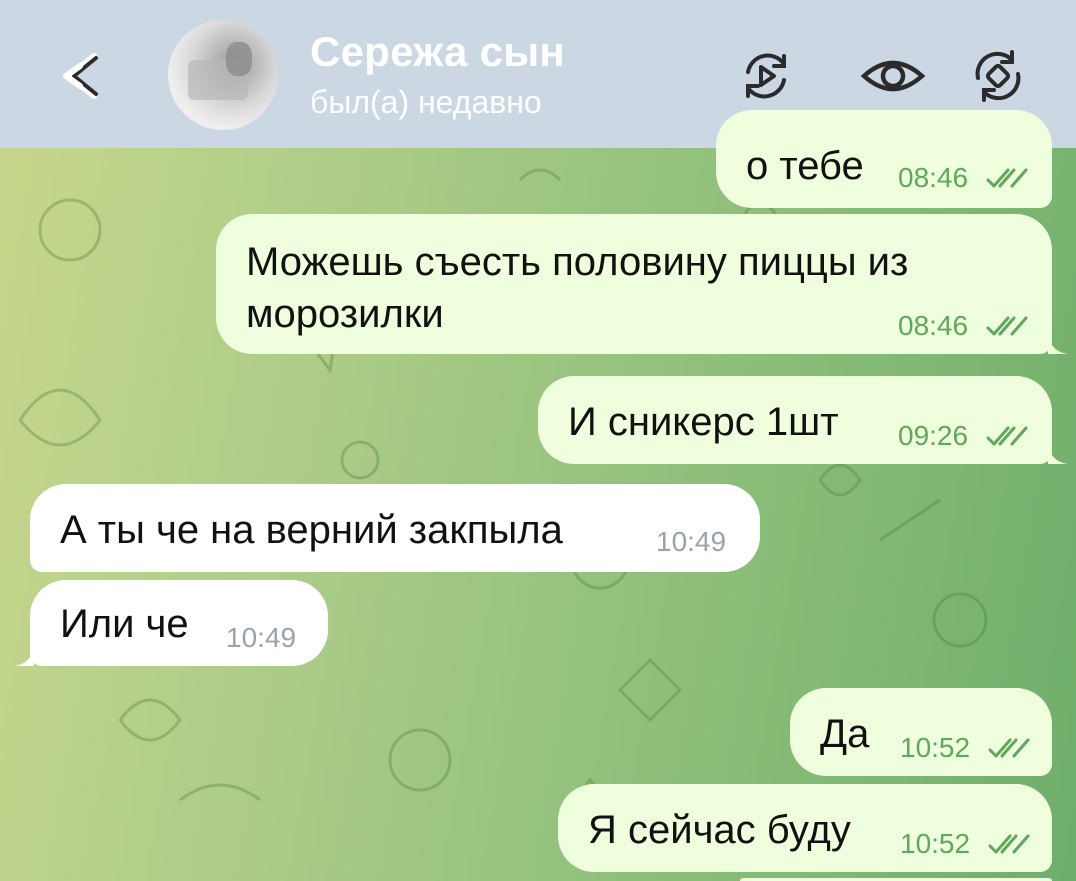 Image resolution: width=1076 pixels, height=881 pixels. Describe the element at coordinates (933, 435) in the screenshot. I see `message-time: 09:26` at that location.